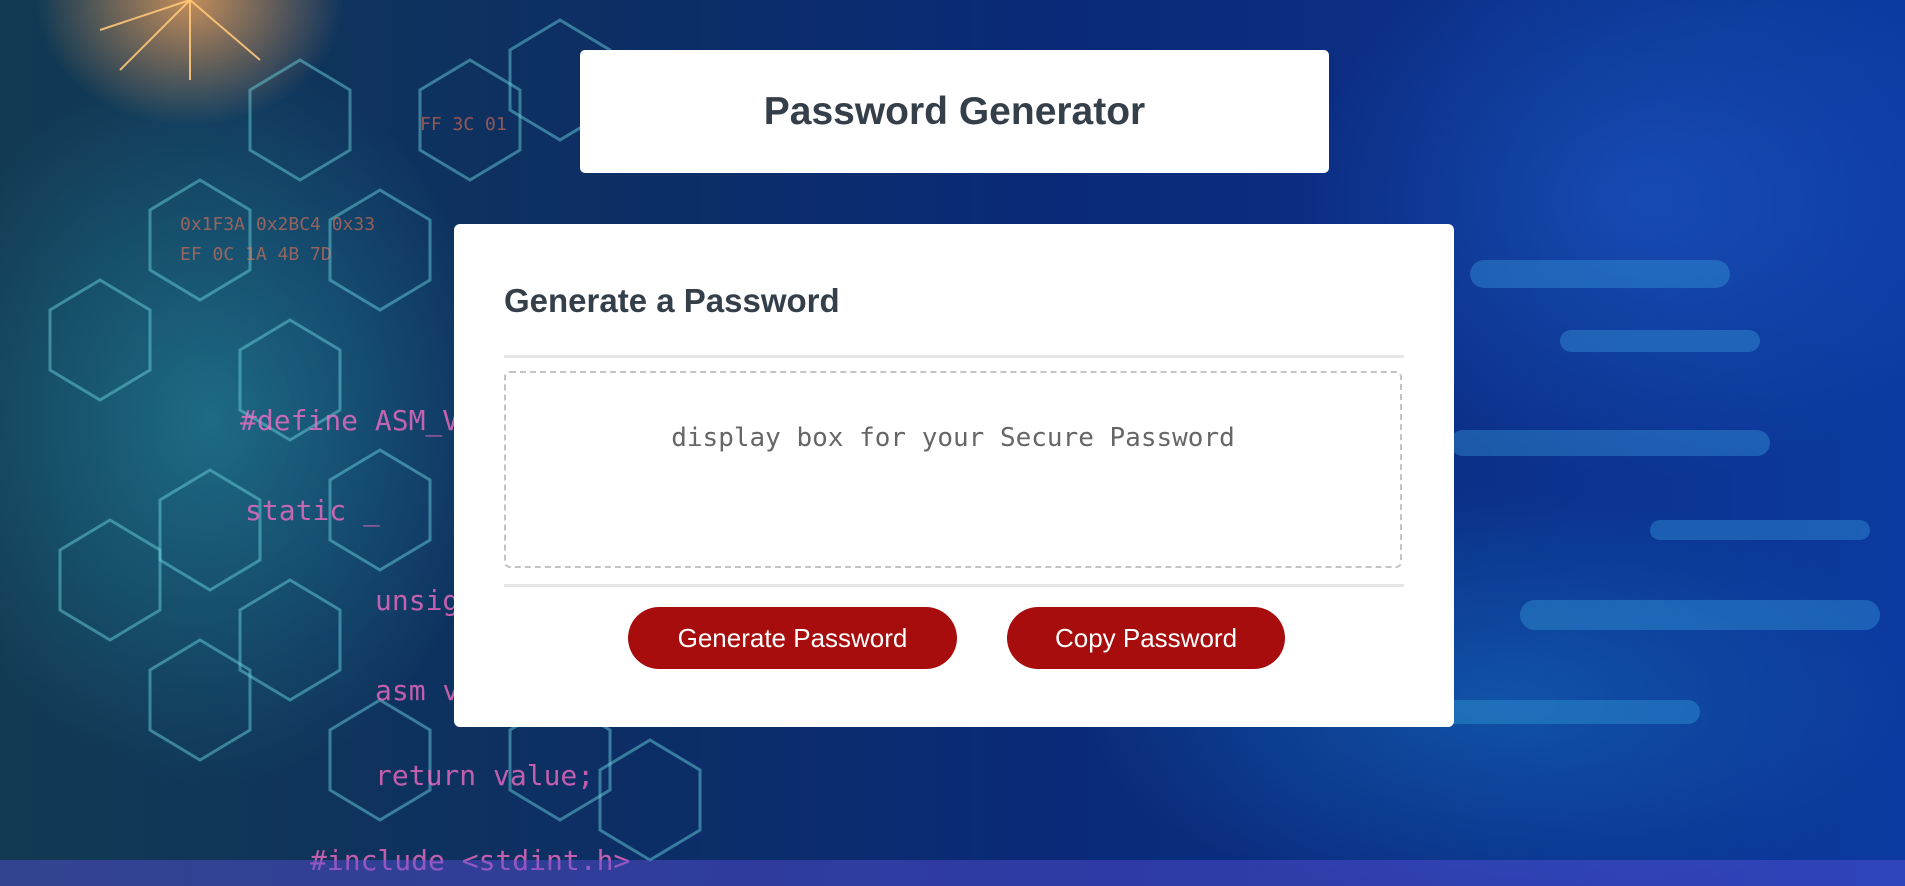 The width and height of the screenshot is (1905, 886). I want to click on page-header: Password Generator, so click(954, 111).